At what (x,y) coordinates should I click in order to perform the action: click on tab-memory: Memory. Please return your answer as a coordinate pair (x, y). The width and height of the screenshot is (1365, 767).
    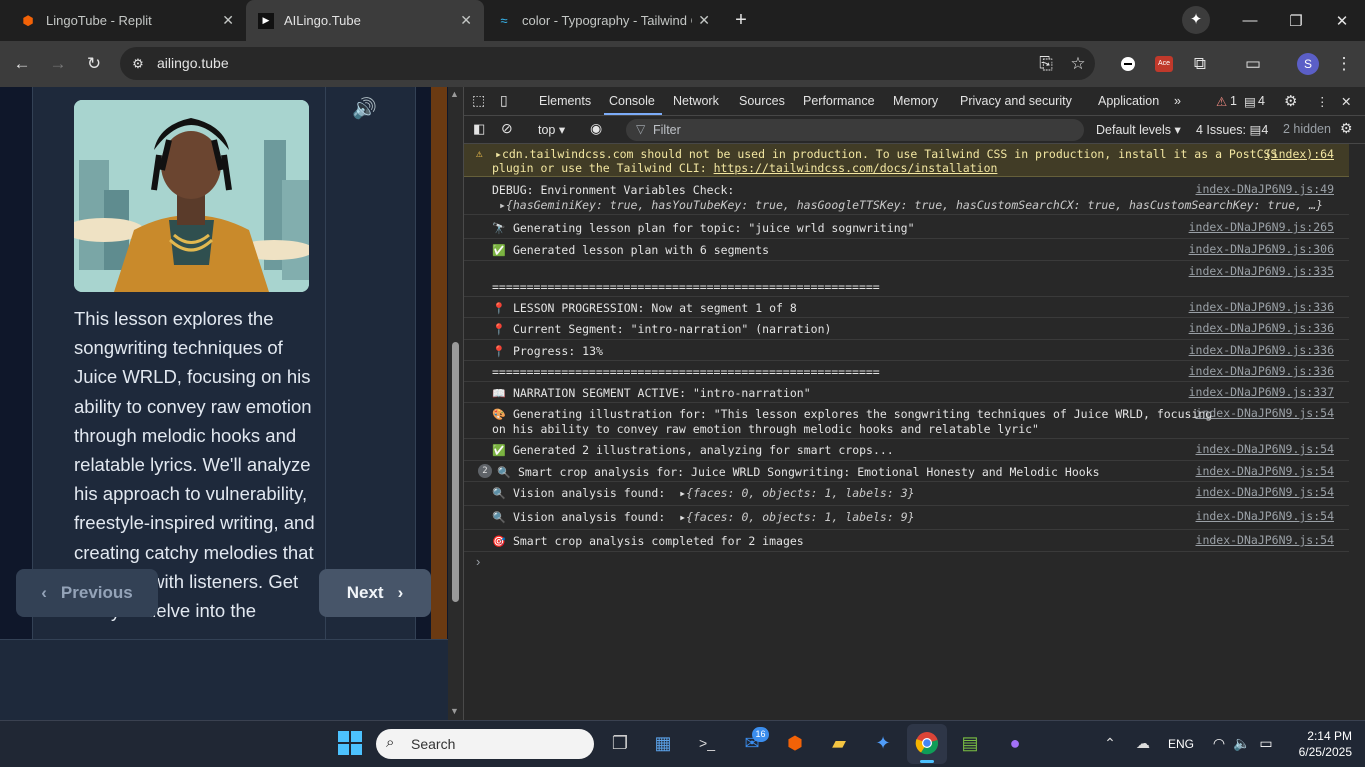
    Looking at the image, I should click on (915, 101).